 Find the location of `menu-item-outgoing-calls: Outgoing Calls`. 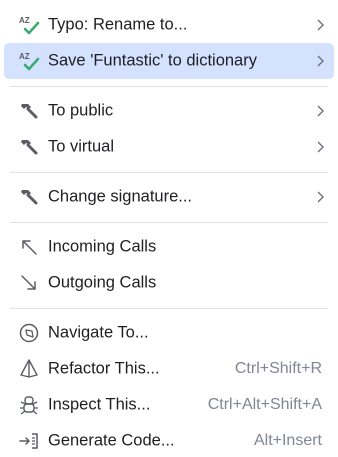

menu-item-outgoing-calls: Outgoing Calls is located at coordinates (169, 283).